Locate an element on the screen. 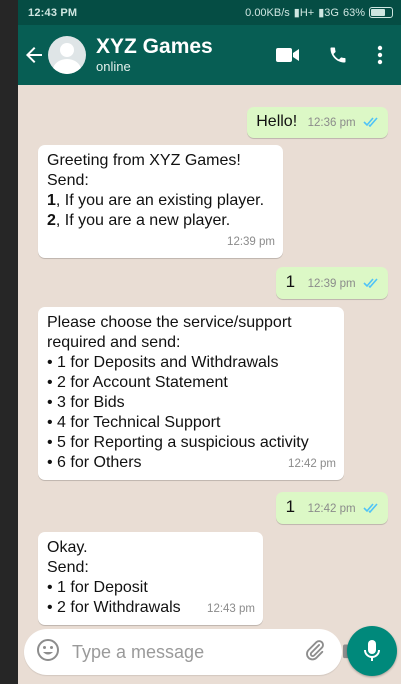 The width and height of the screenshot is (401, 684). network-speed: 0.00KB/s is located at coordinates (267, 12).